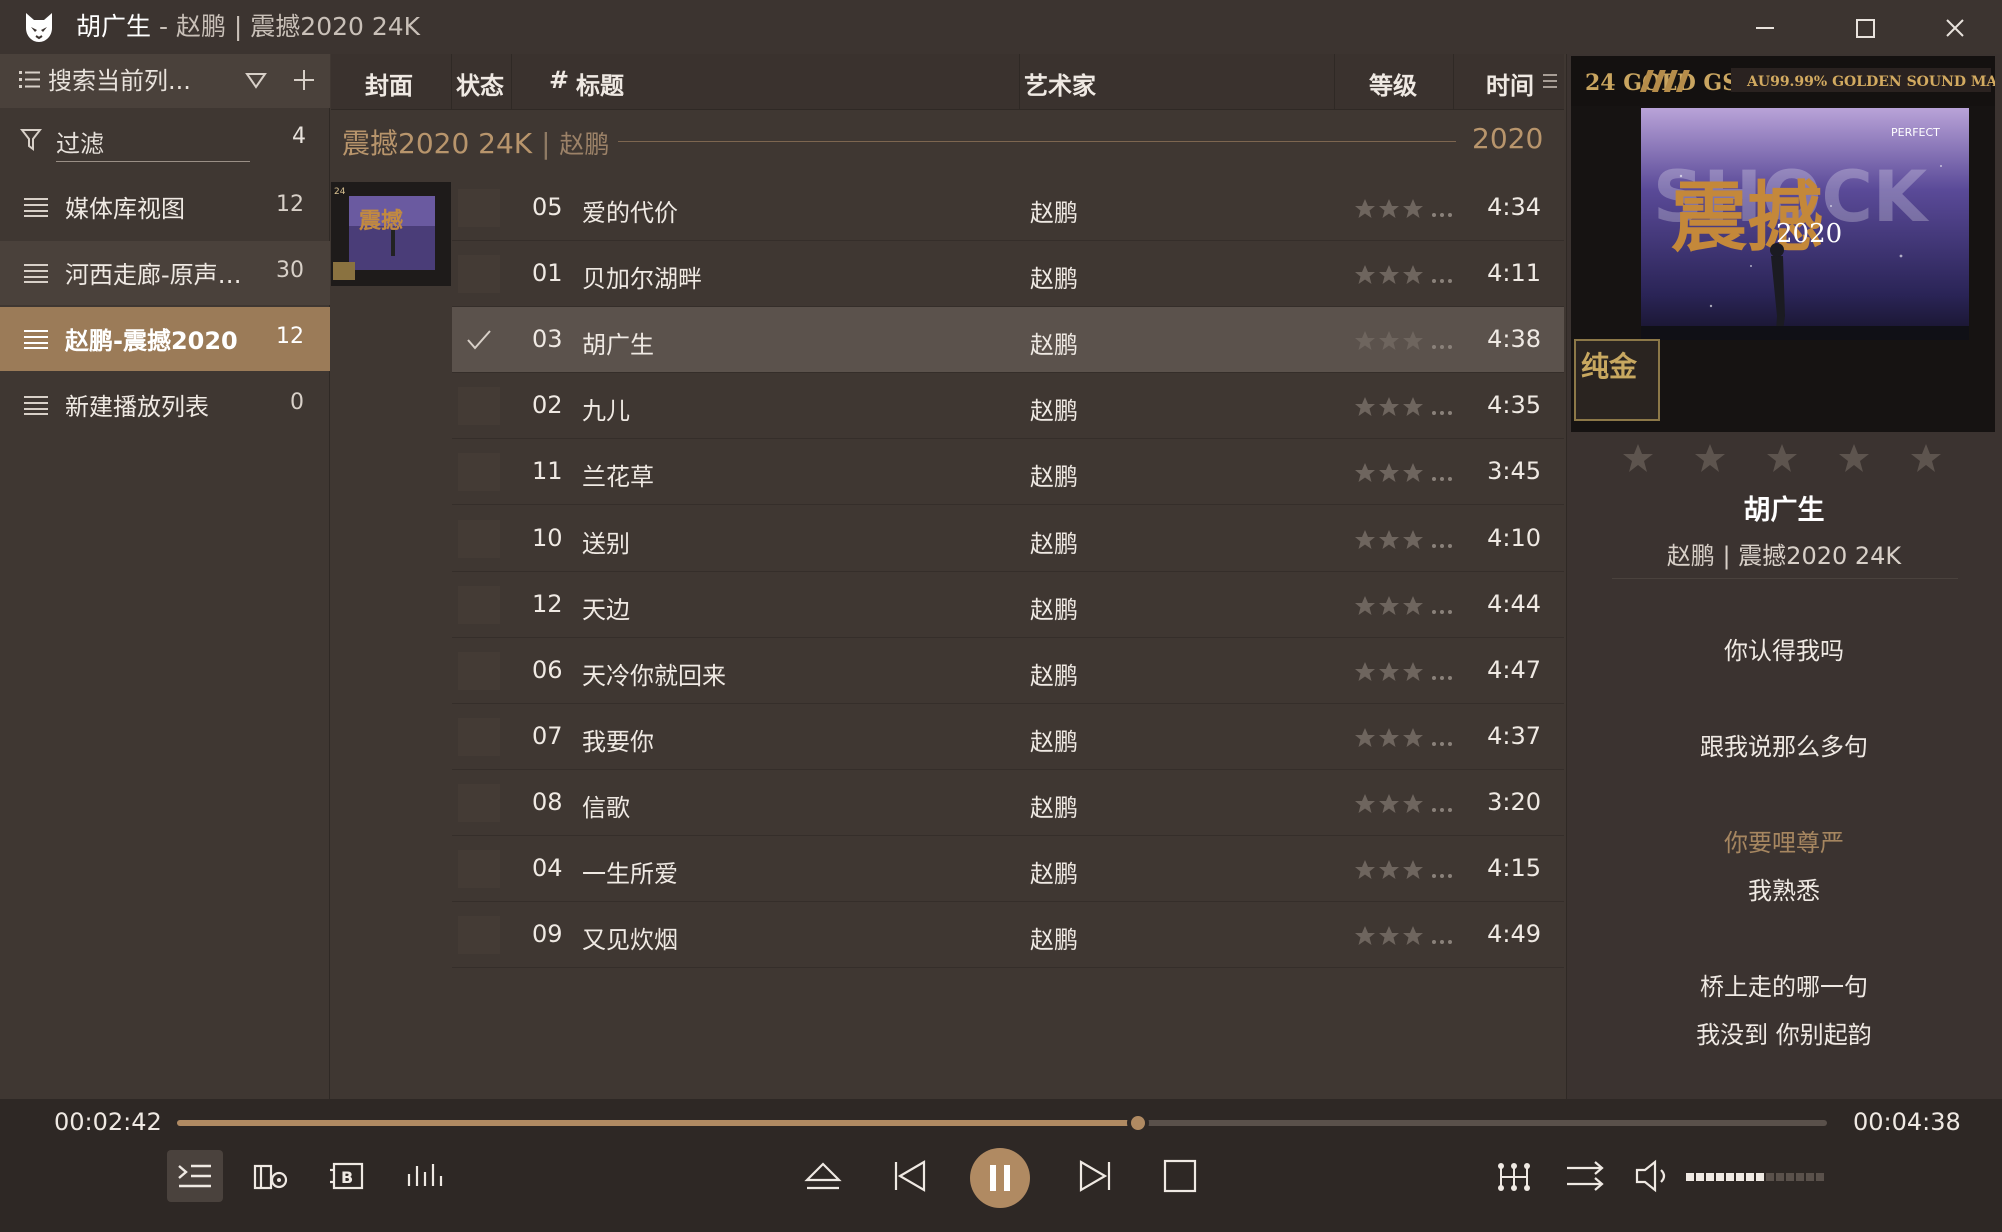  Describe the element at coordinates (1756, 1177) in the screenshot. I see `volume-slider` at that location.